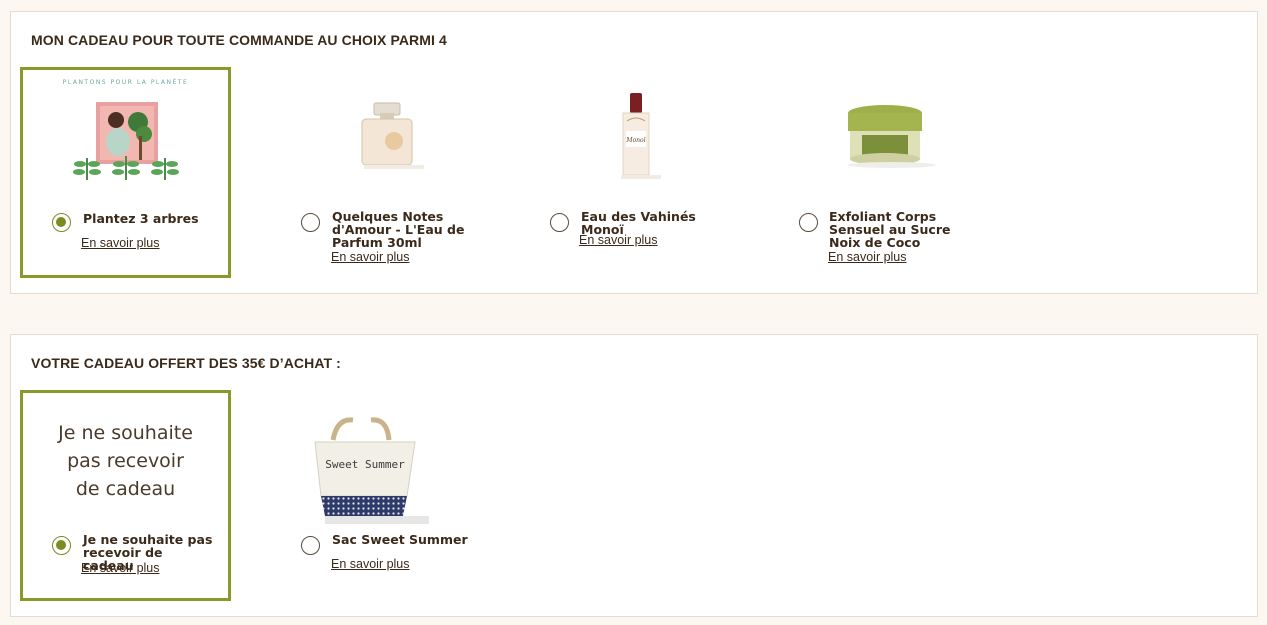 This screenshot has width=1267, height=625. I want to click on plant-caption: PLANTONS POUR LA PLANÈTE, so click(125, 82).